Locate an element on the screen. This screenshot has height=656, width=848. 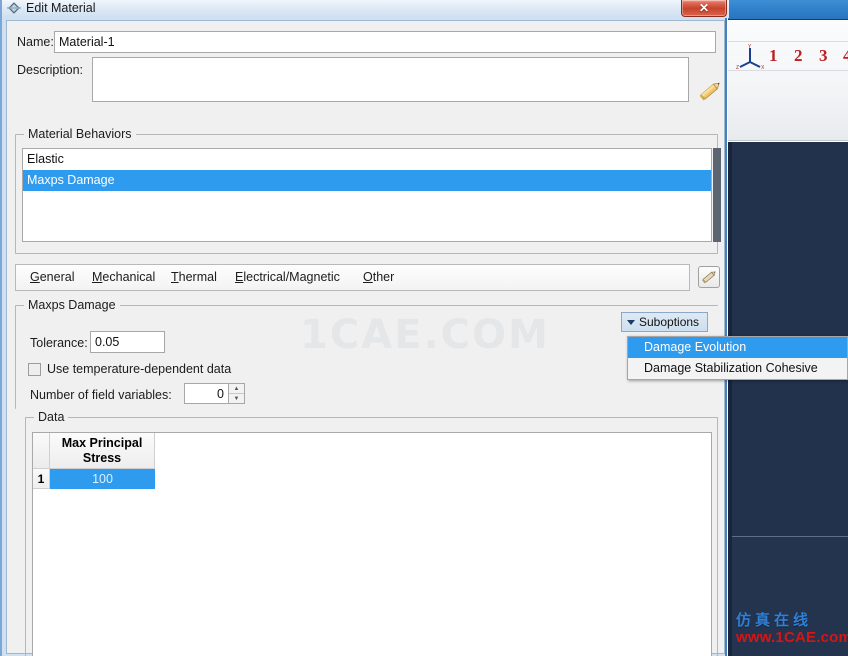
close-button: ✕ is located at coordinates (704, 8).